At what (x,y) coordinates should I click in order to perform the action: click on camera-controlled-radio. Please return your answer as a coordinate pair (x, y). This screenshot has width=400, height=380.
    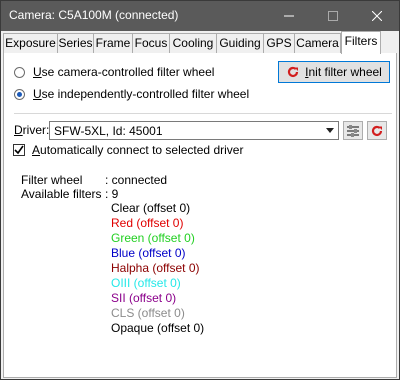
    Looking at the image, I should click on (19, 72).